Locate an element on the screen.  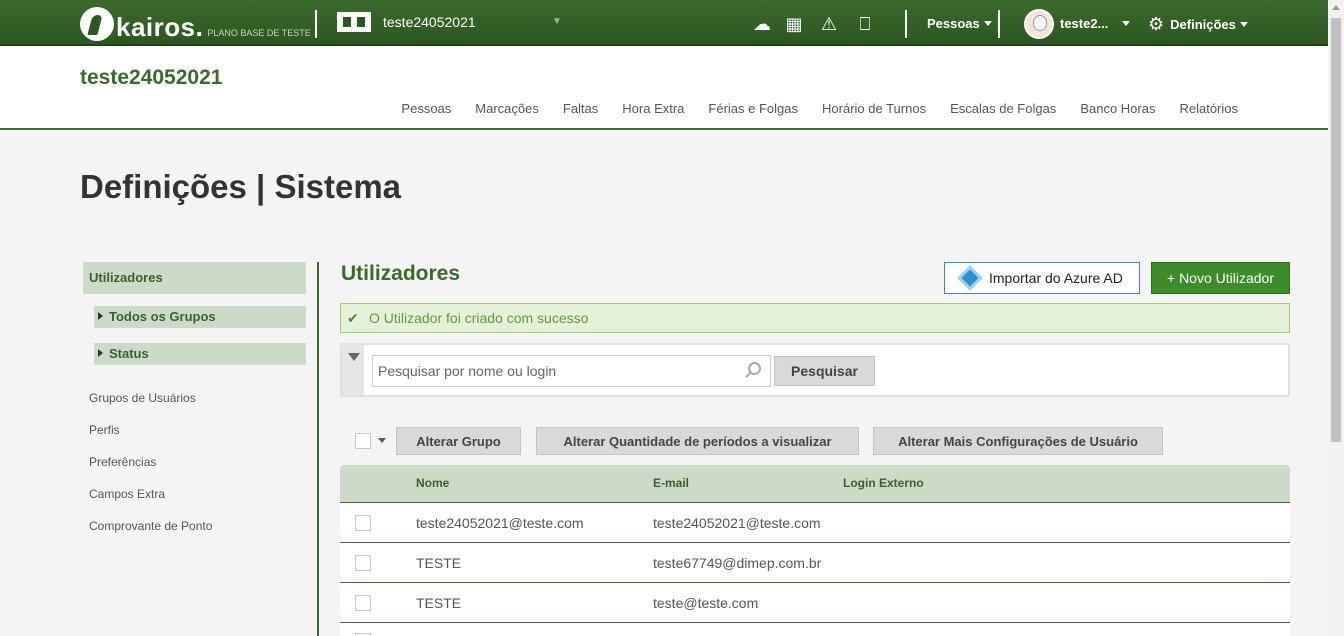
column-header-nome: Nome is located at coordinates (432, 483).